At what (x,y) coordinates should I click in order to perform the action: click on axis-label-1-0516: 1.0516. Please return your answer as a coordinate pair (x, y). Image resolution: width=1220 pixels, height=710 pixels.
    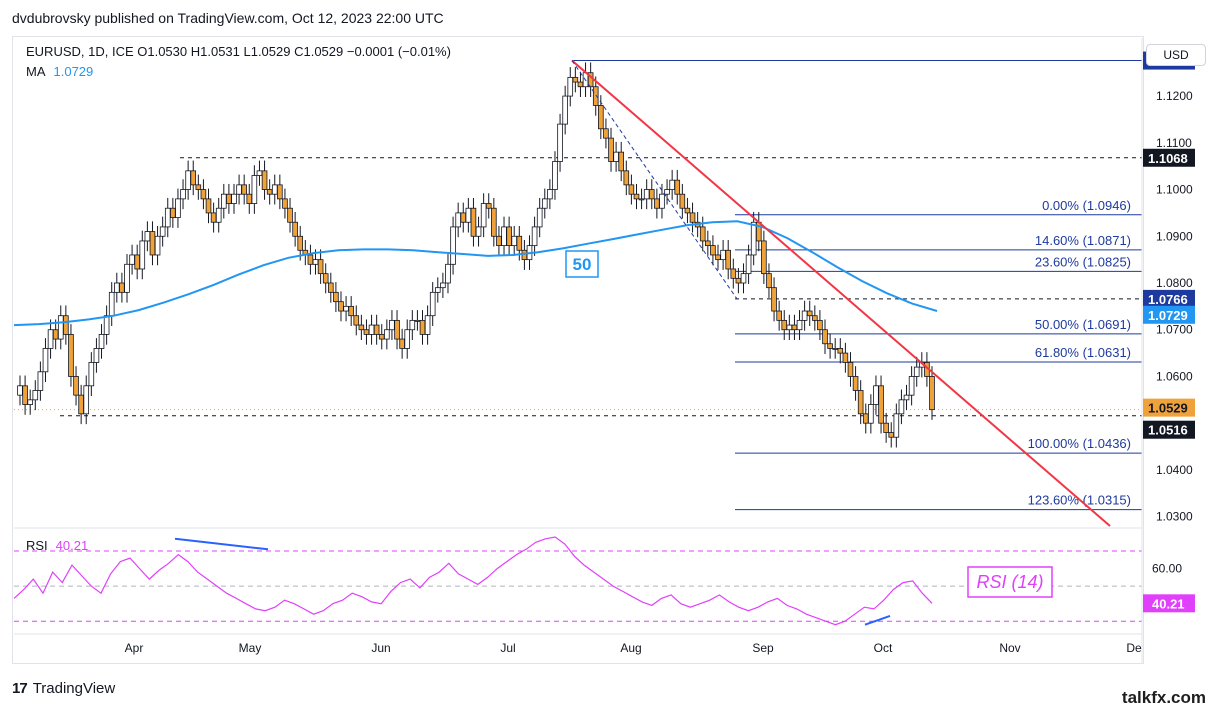
    Looking at the image, I should click on (1168, 430).